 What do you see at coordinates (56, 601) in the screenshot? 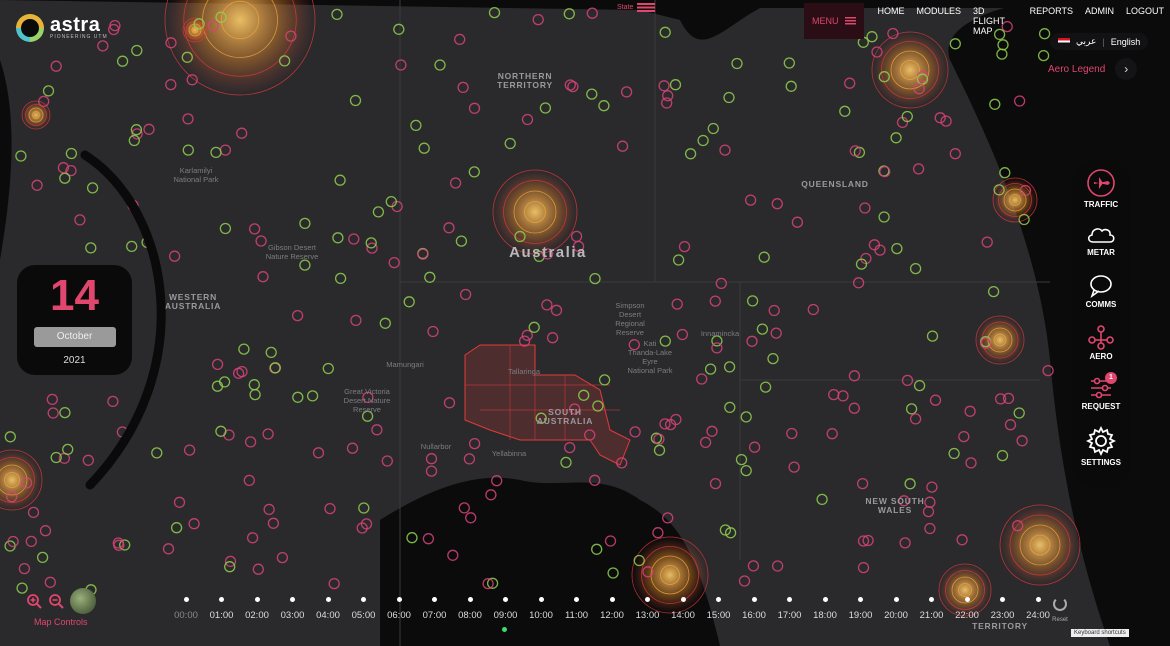
I see `zoom-out-icon` at bounding box center [56, 601].